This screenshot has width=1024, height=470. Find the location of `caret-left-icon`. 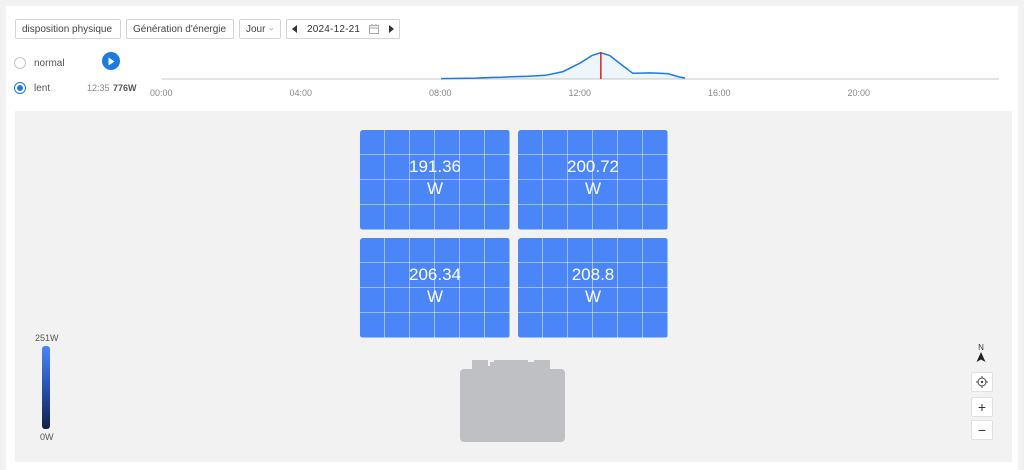

caret-left-icon is located at coordinates (294, 29).